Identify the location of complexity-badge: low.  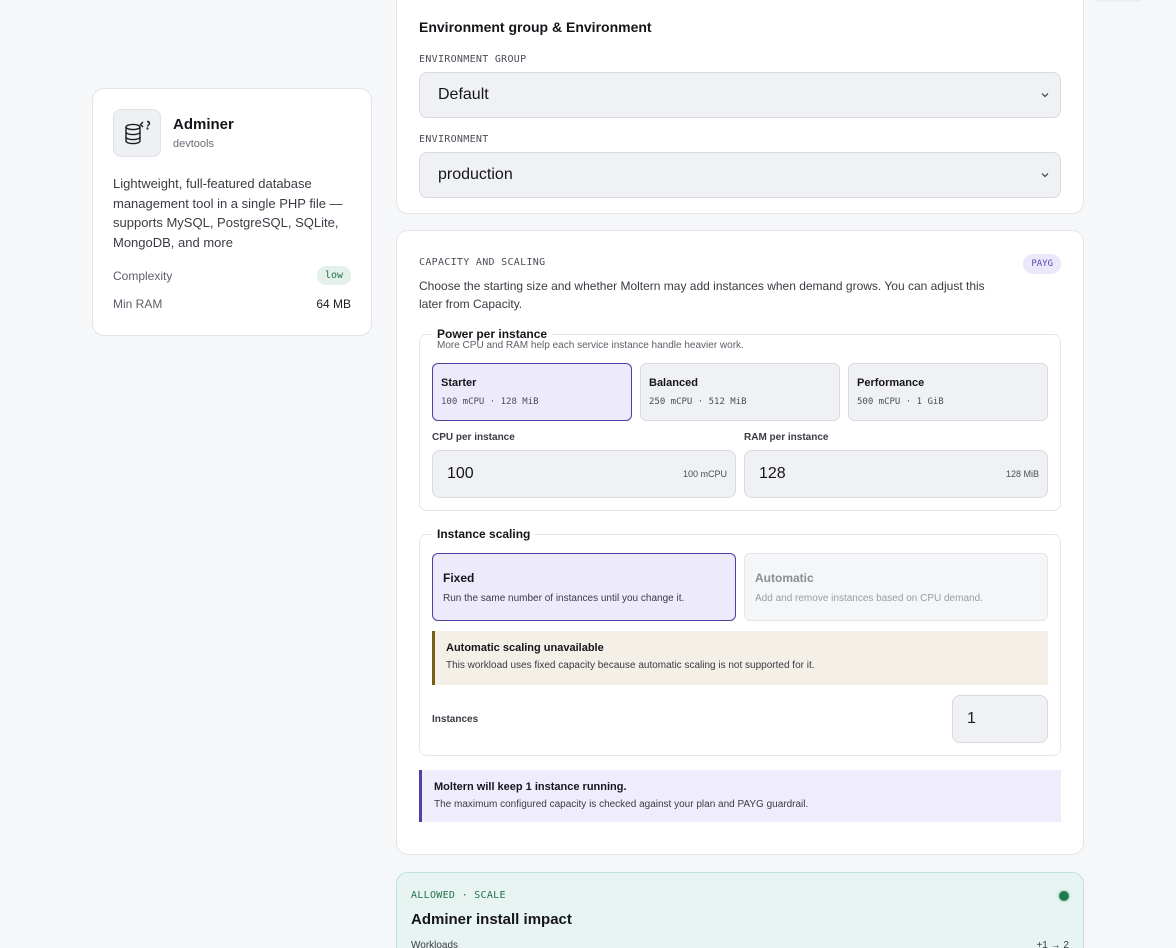
(333, 275).